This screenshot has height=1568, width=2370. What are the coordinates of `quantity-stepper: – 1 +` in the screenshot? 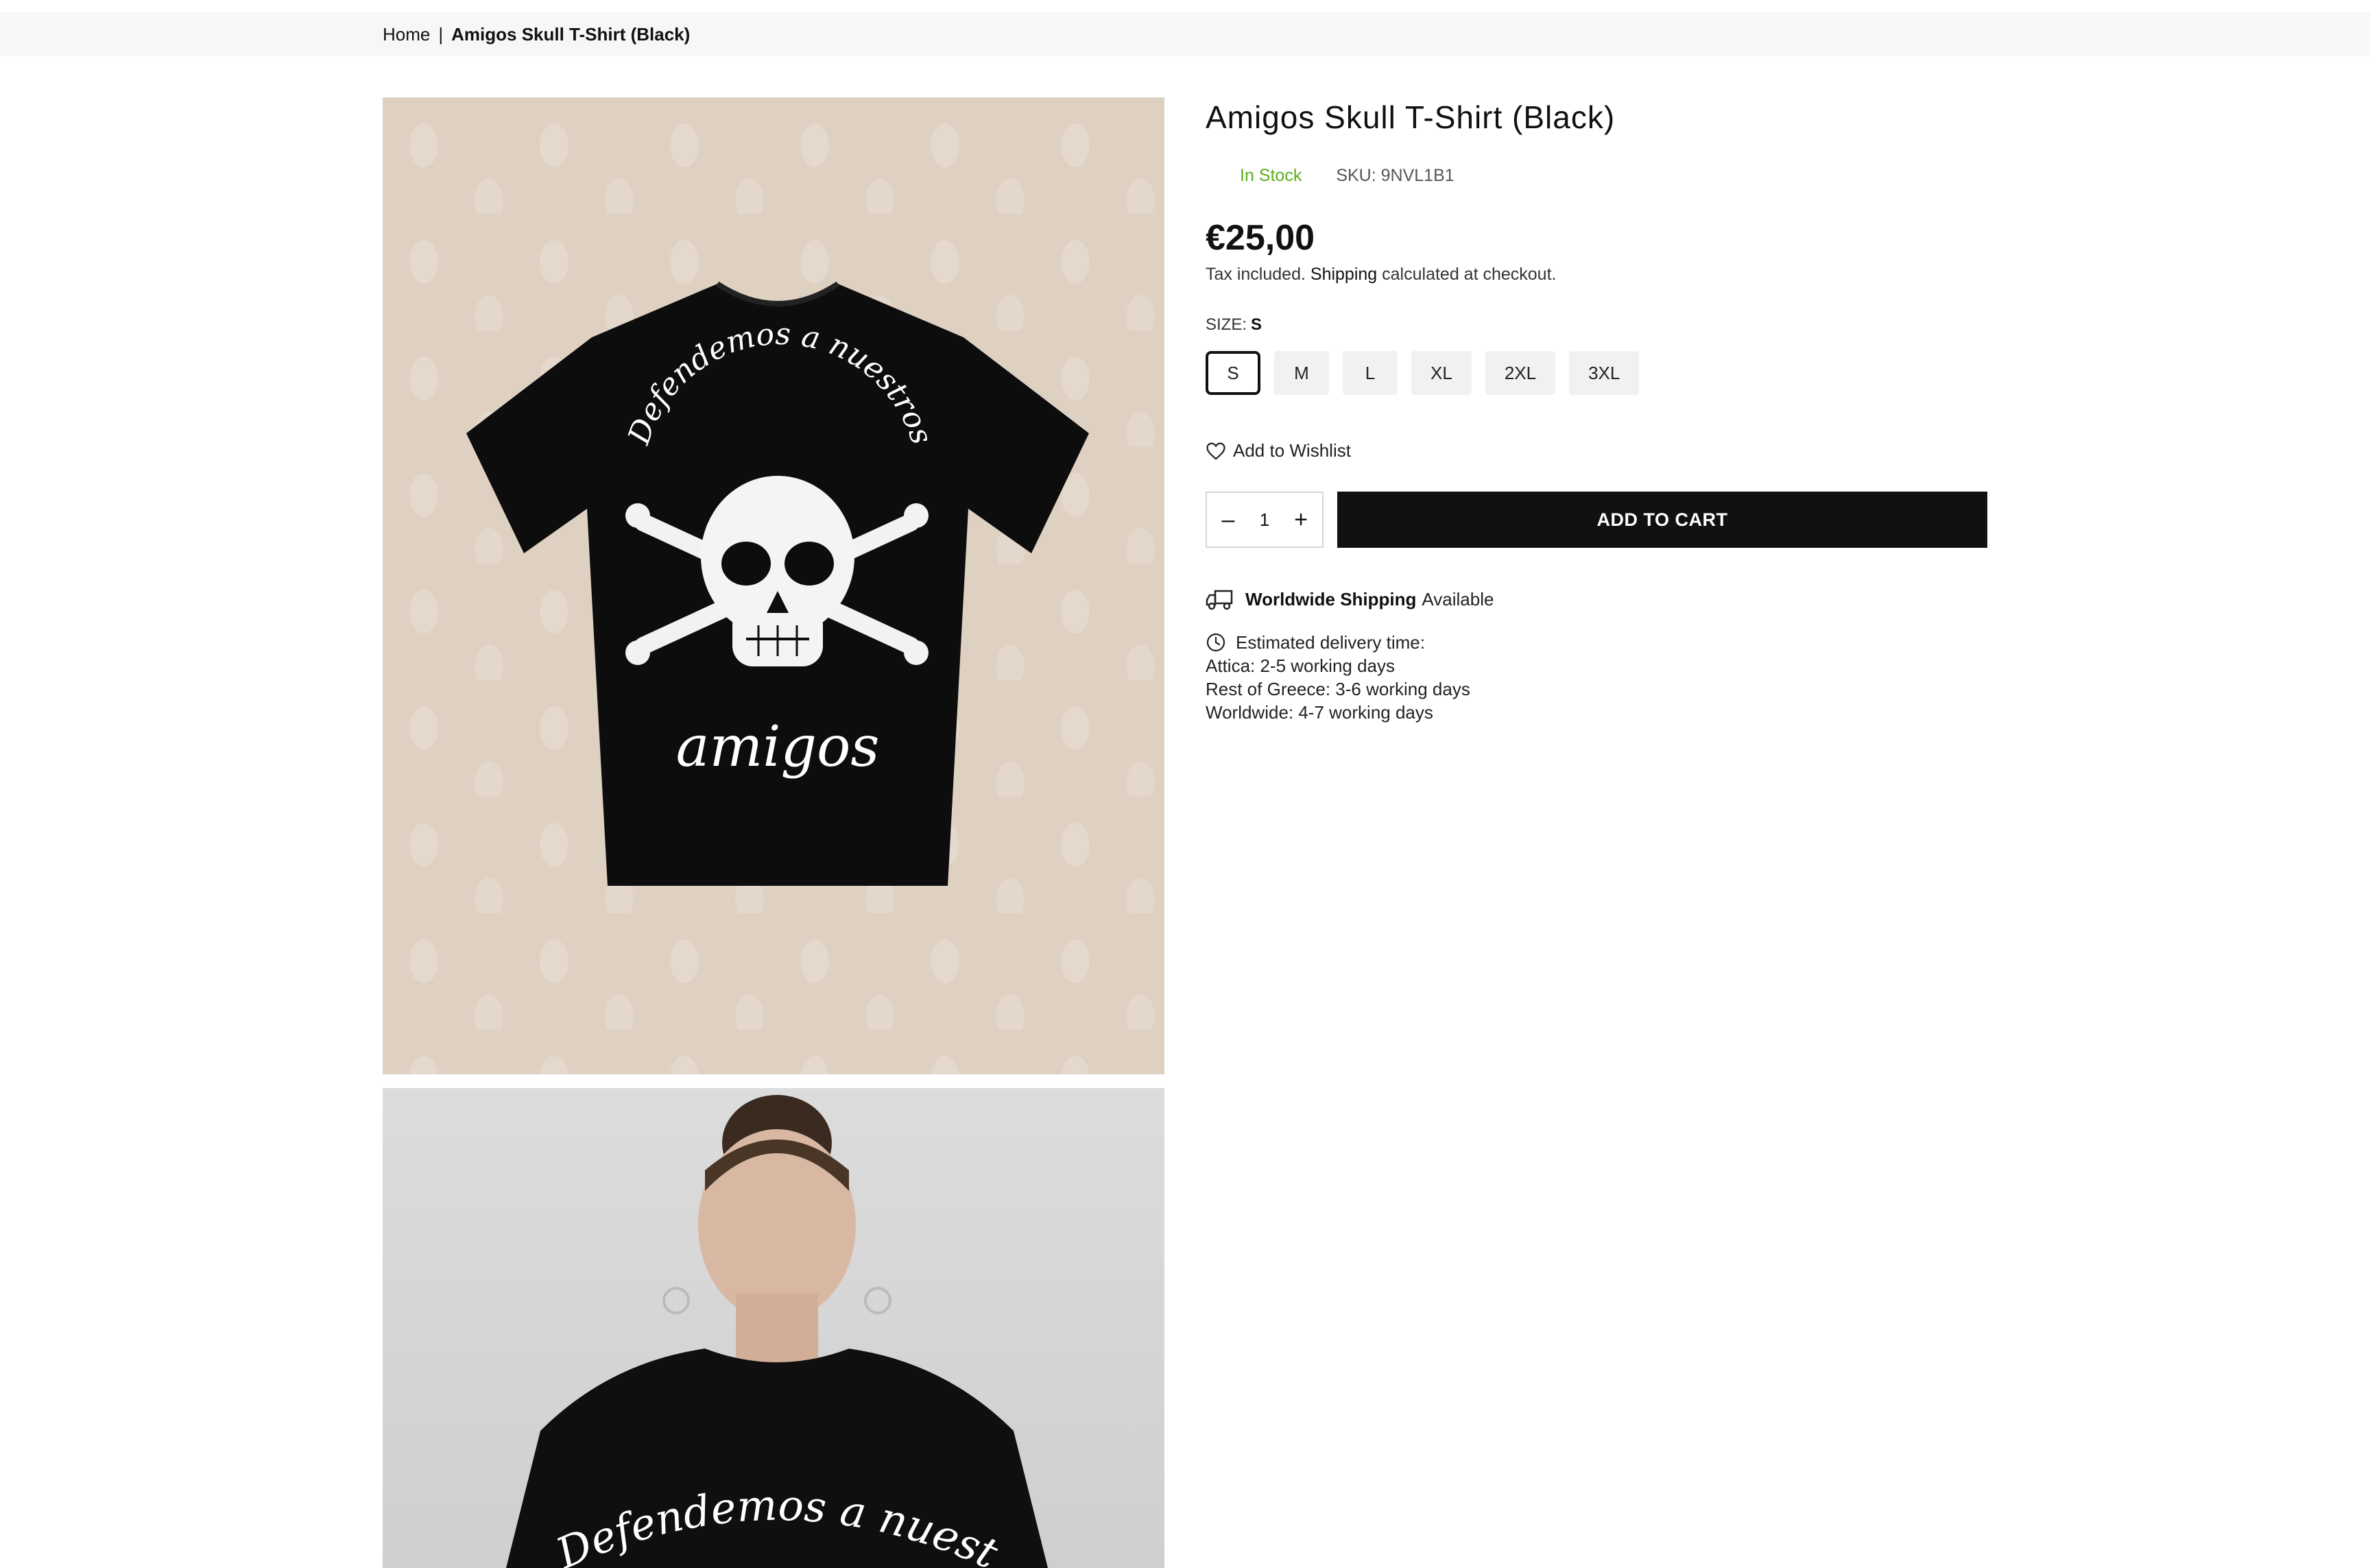 It's located at (1265, 520).